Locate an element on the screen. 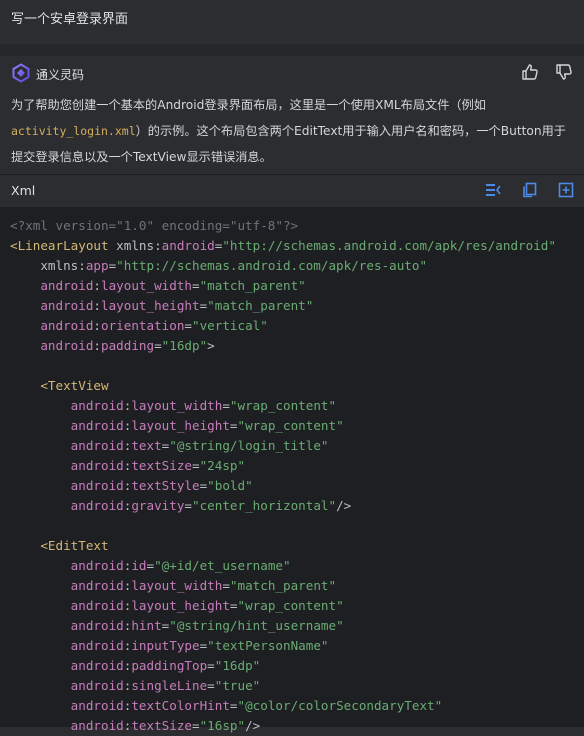 The width and height of the screenshot is (584, 736). code-token: id is located at coordinates (139, 565).